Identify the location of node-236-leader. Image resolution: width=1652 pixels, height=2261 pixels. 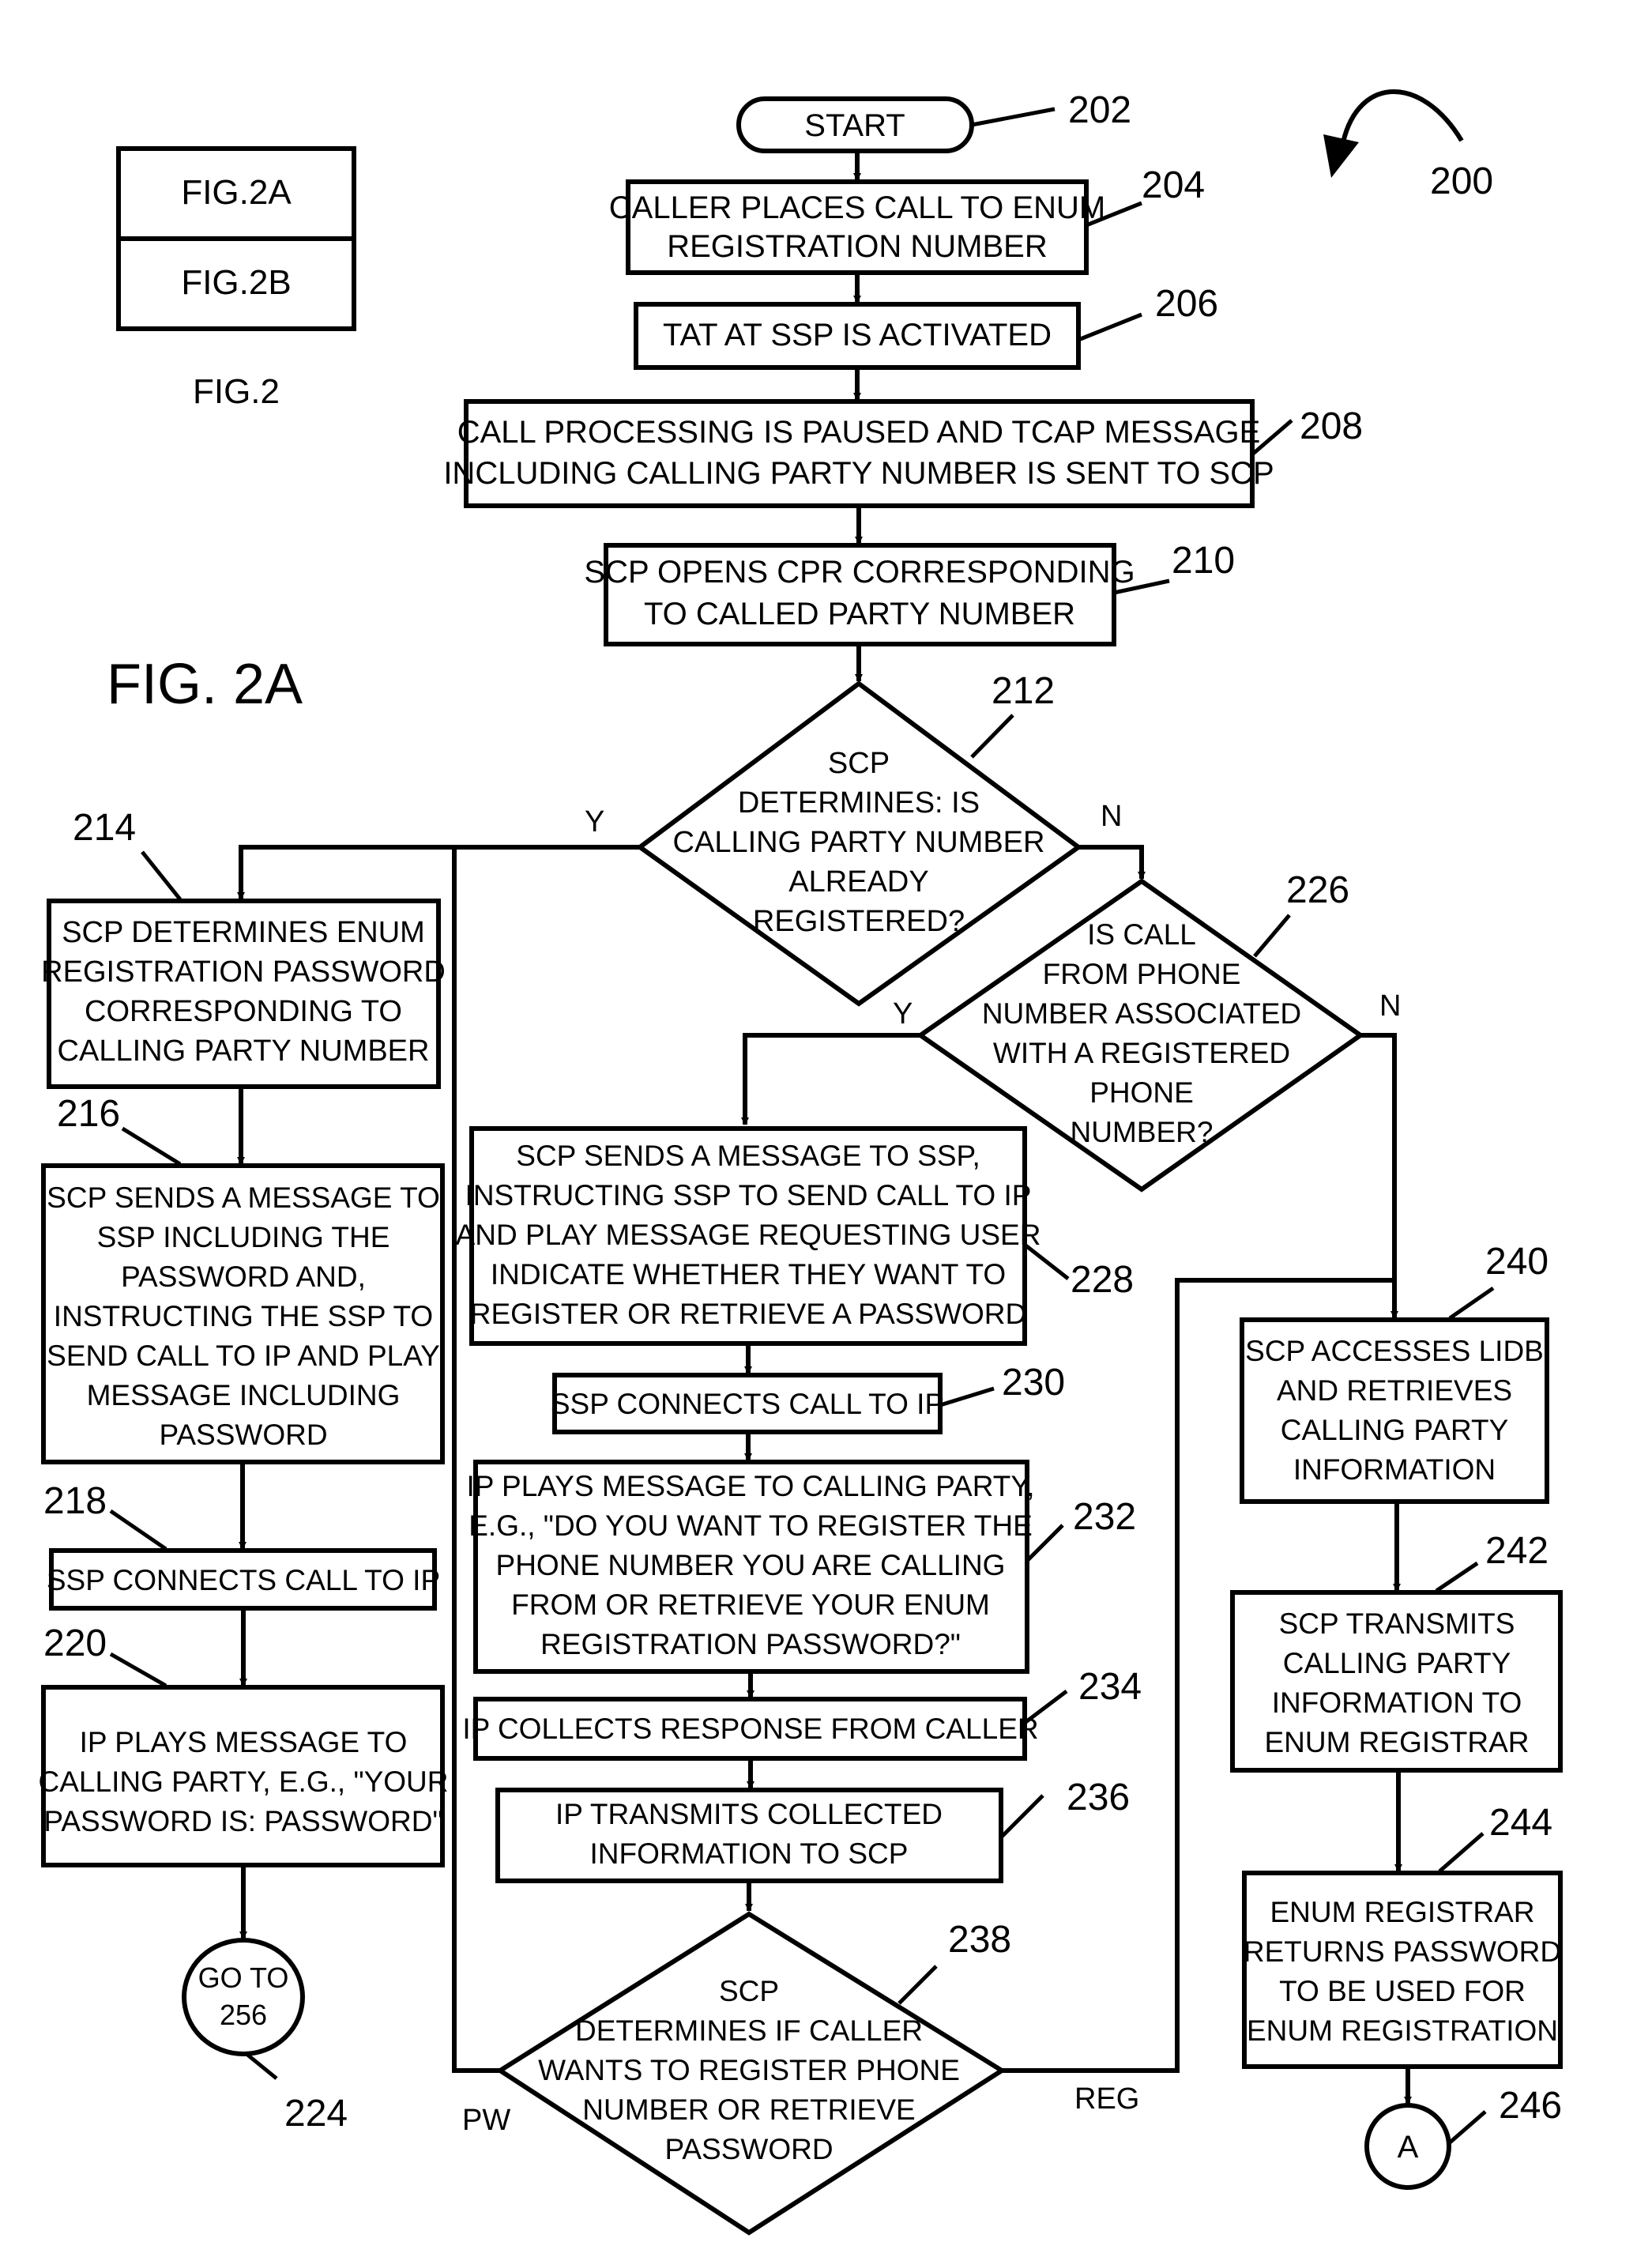
(1022, 1816).